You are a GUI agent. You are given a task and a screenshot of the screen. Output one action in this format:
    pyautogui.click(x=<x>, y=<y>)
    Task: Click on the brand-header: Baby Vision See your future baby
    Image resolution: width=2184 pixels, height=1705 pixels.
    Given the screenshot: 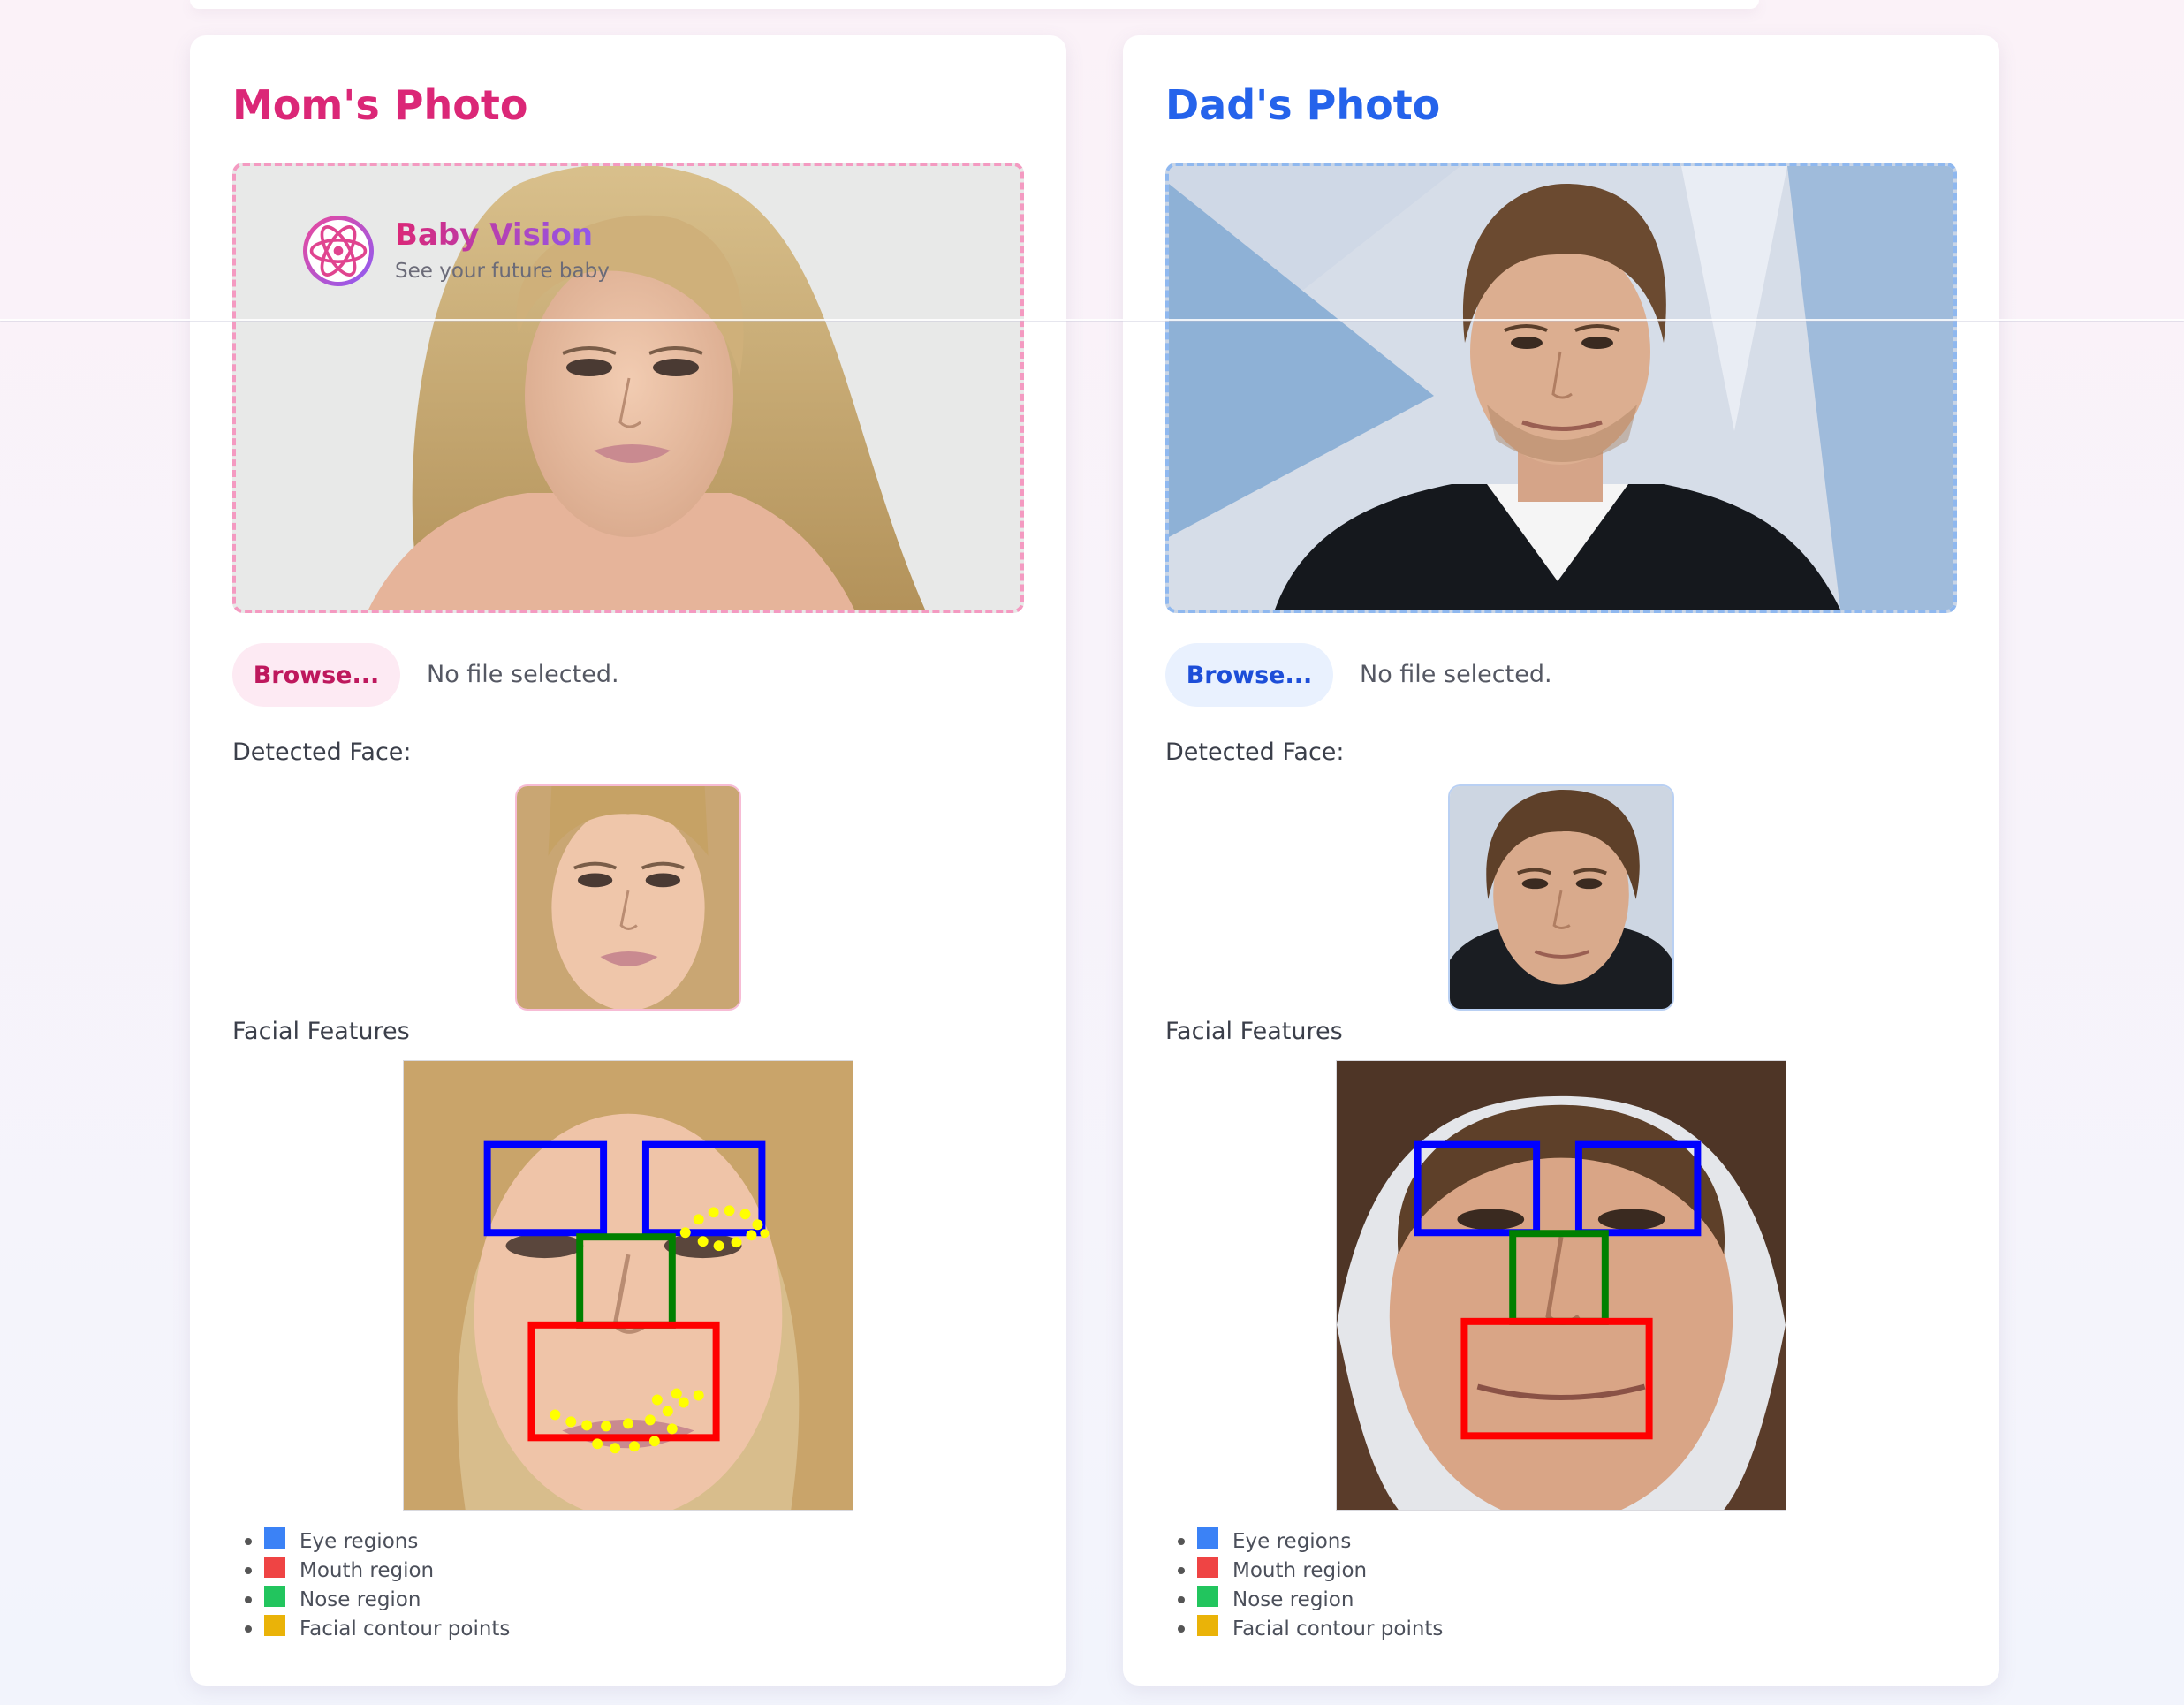 What is the action you would take?
    pyautogui.click(x=456, y=251)
    